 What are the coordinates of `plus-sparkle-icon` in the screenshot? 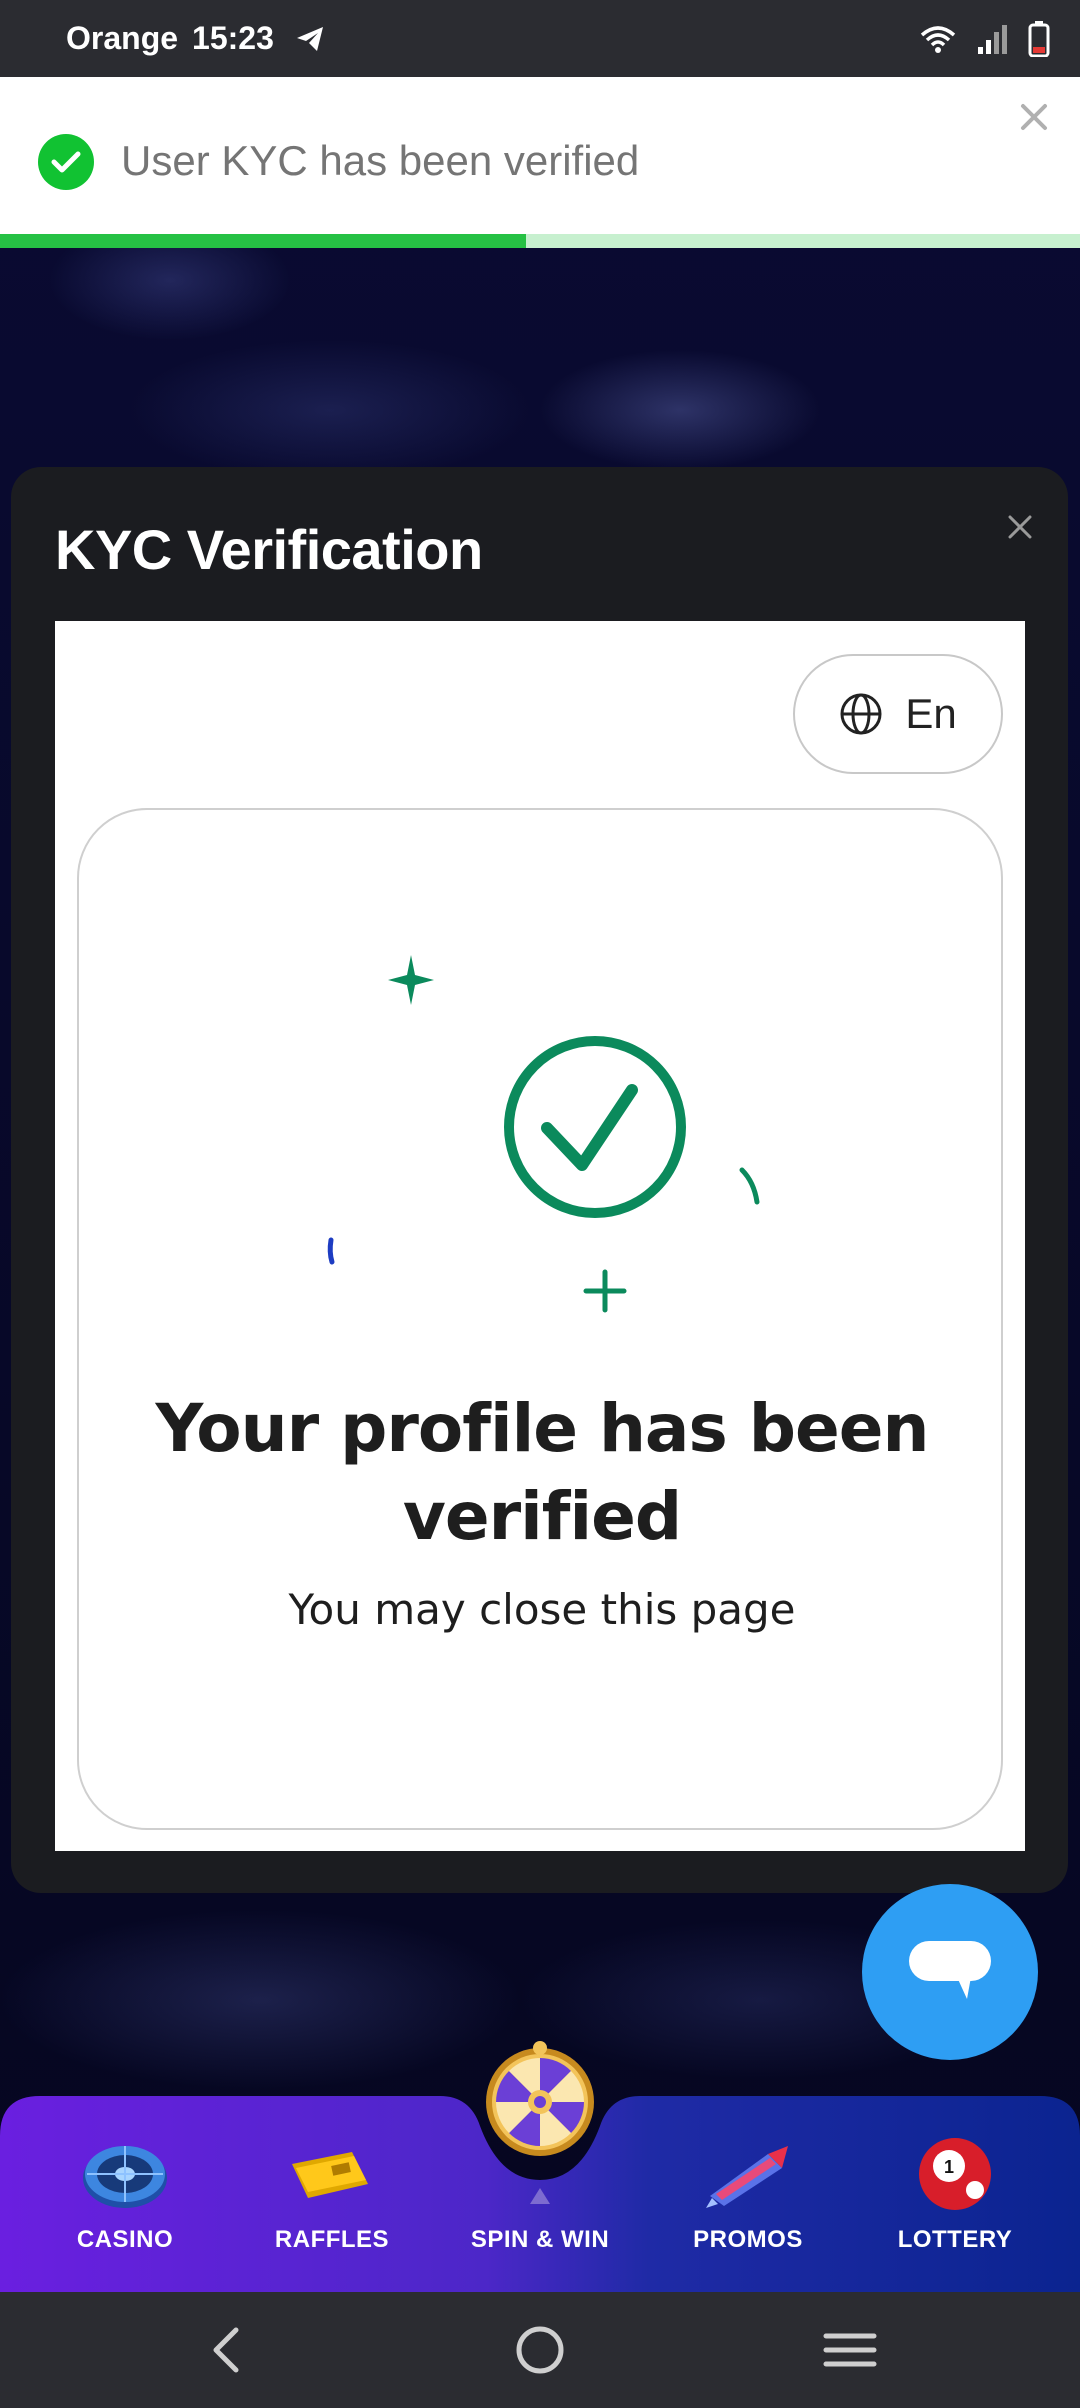 It's located at (605, 1291).